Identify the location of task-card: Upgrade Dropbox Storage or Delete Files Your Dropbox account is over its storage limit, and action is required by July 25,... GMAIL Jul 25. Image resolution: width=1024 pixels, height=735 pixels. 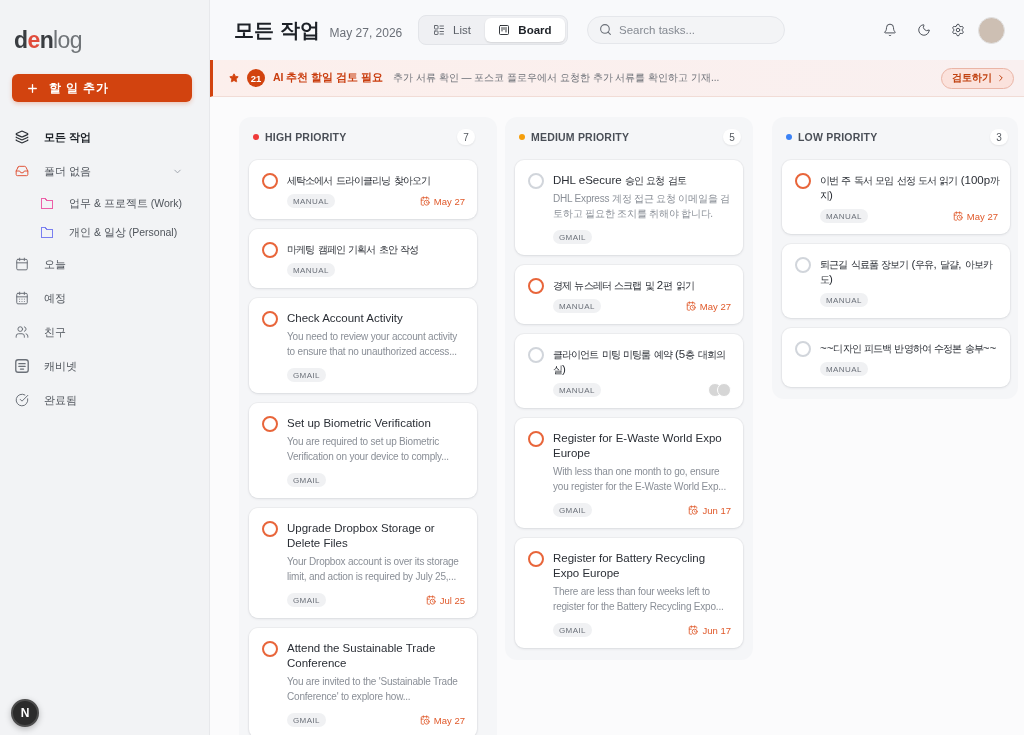
(363, 563).